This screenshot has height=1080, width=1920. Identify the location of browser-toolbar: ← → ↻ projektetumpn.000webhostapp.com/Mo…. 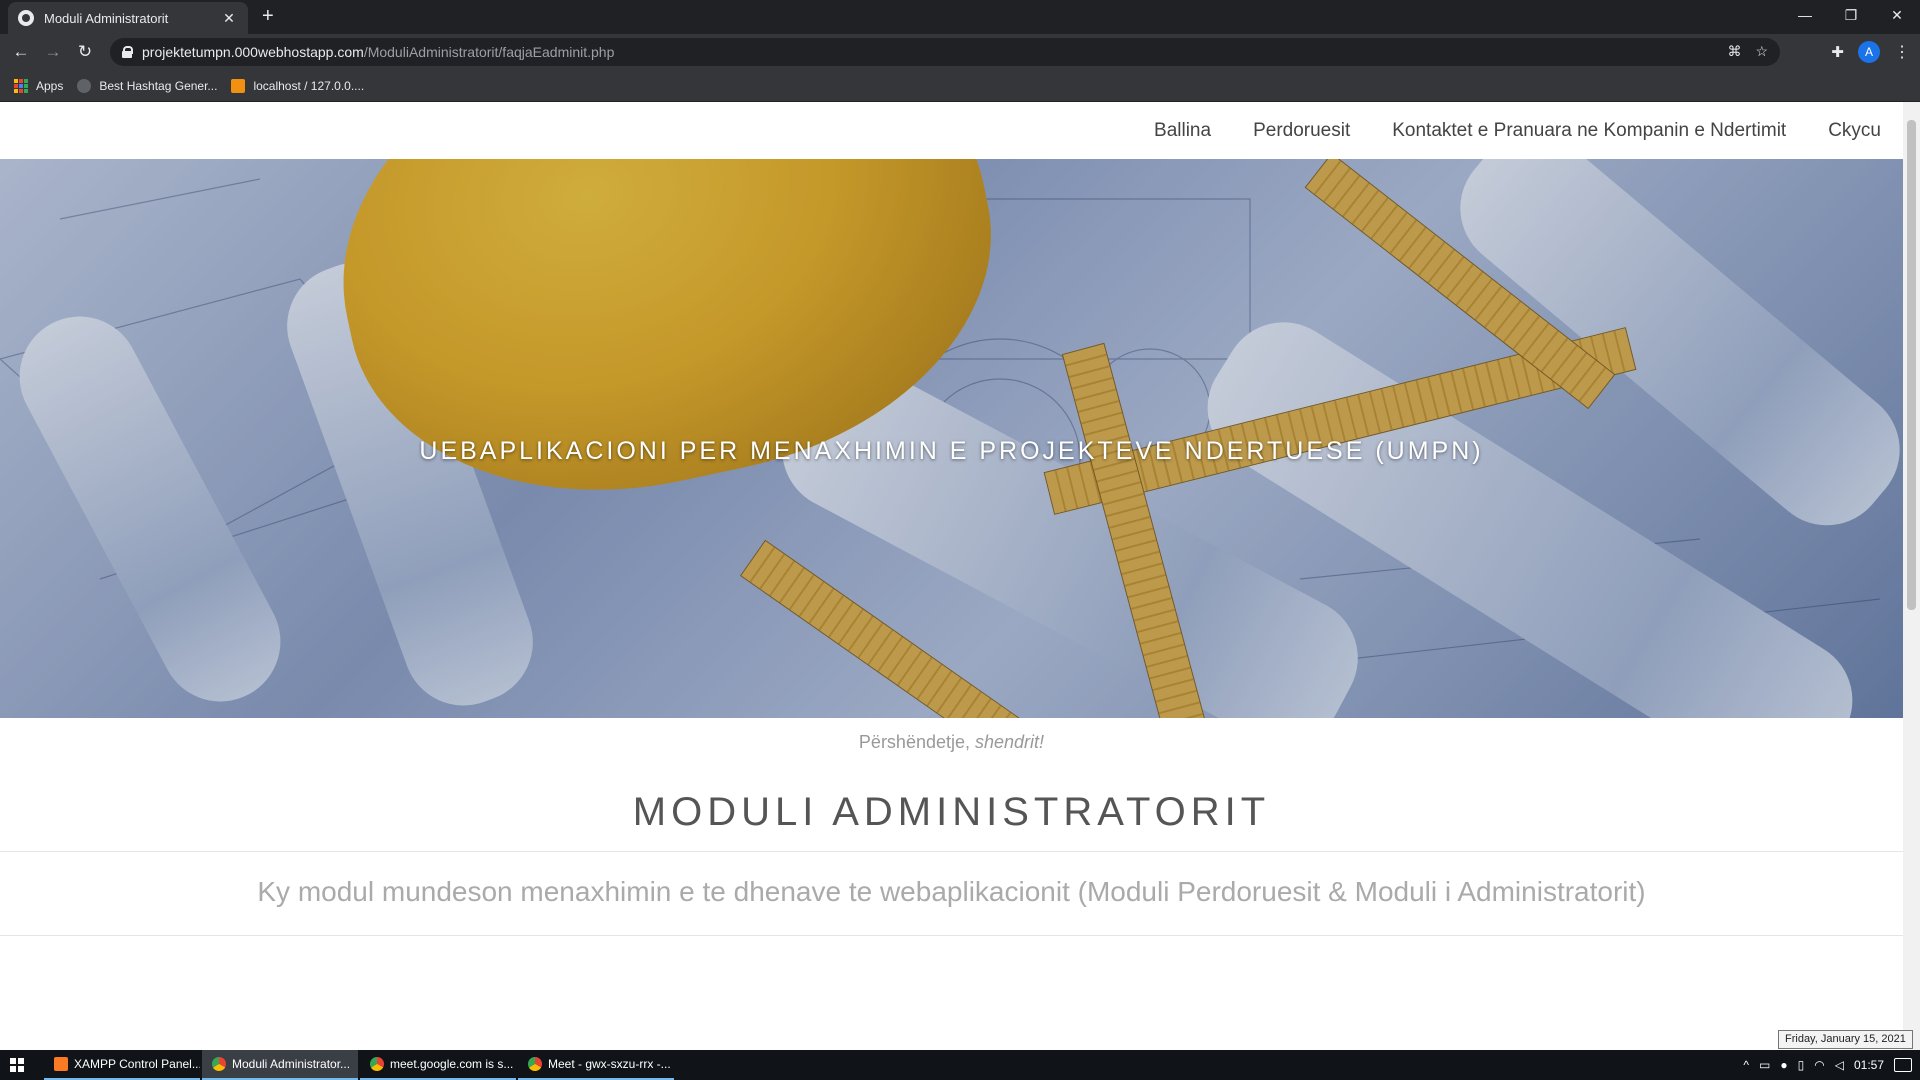
(960, 52).